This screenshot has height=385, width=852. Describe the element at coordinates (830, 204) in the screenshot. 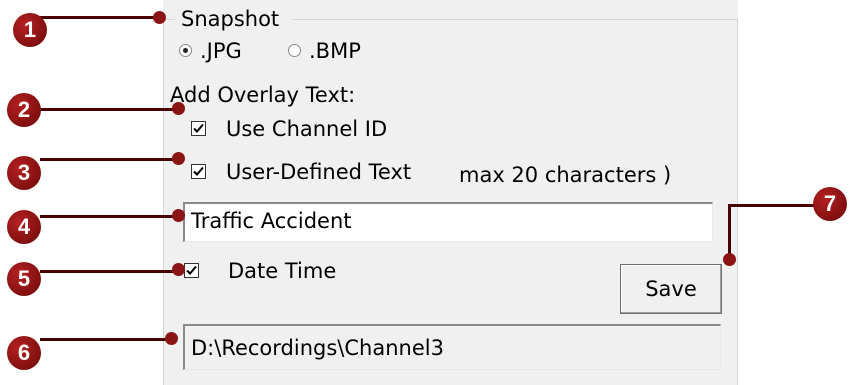

I see `callout-badge-7: 7` at that location.